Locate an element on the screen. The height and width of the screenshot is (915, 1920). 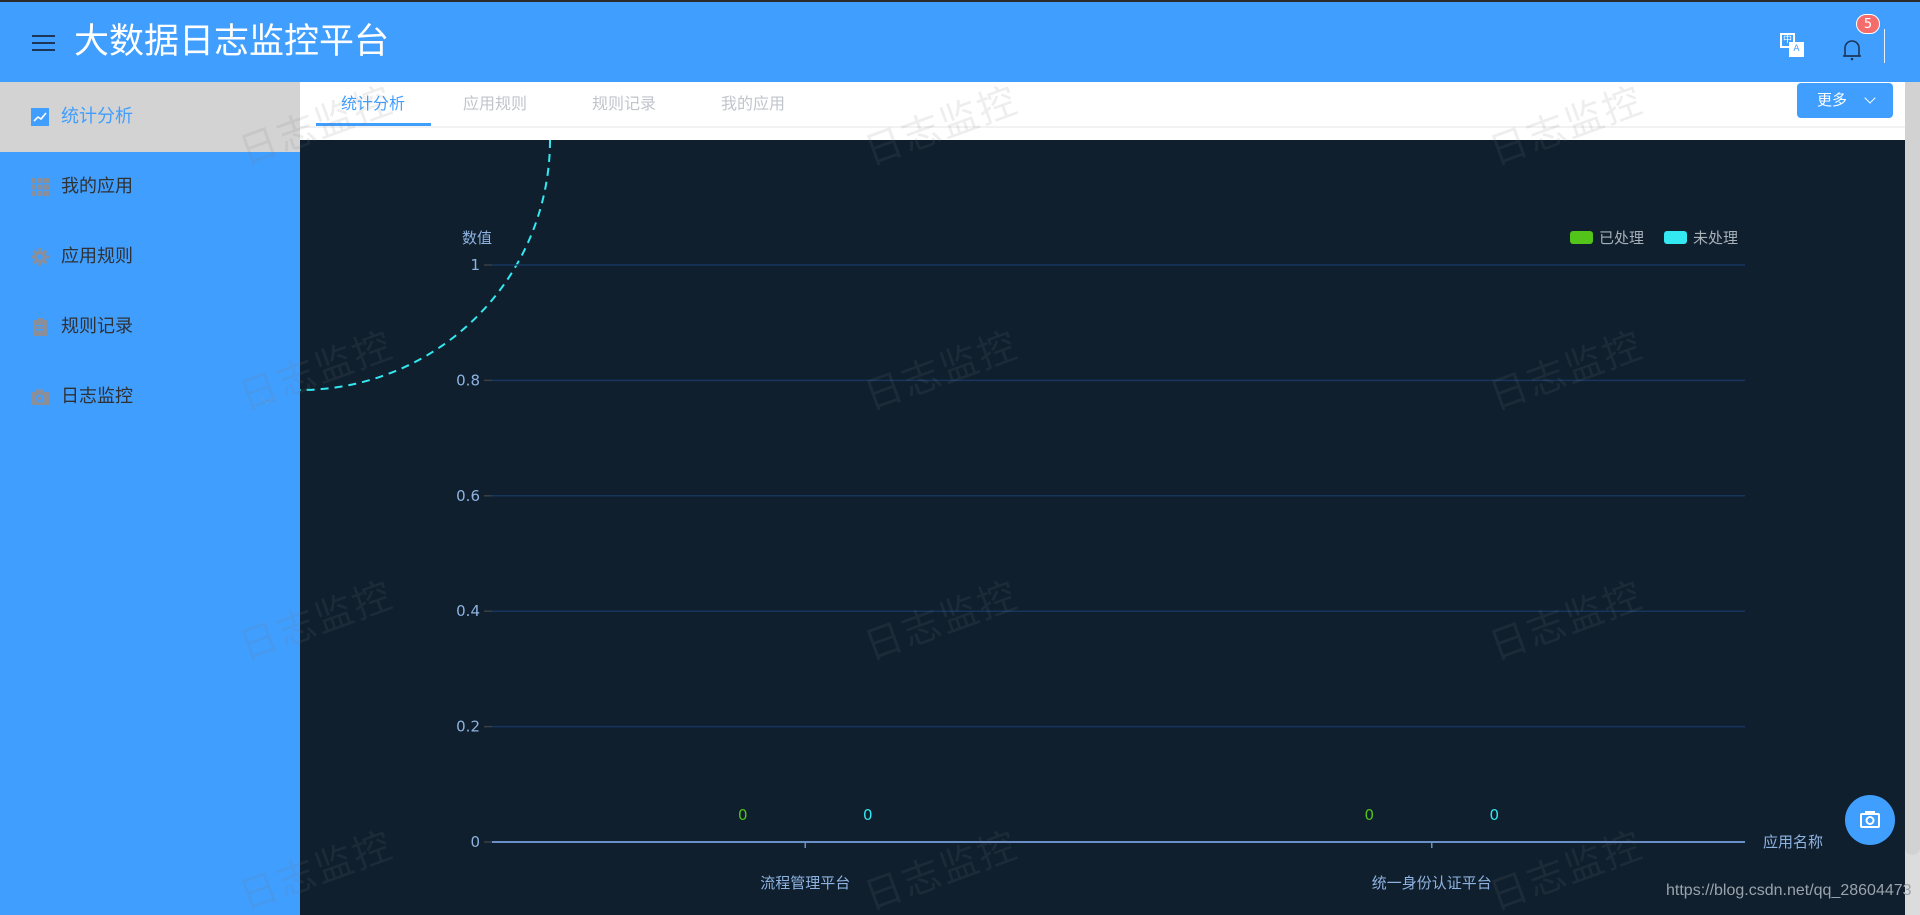
app-title: 大数据日志监控平台 is located at coordinates (232, 42).